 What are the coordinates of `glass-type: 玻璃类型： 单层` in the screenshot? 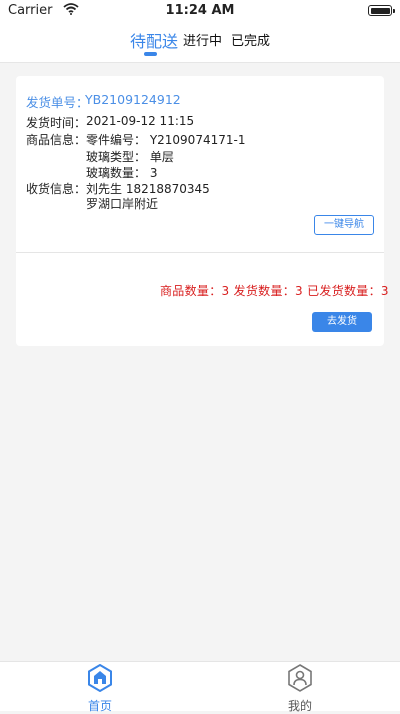 It's located at (130, 157).